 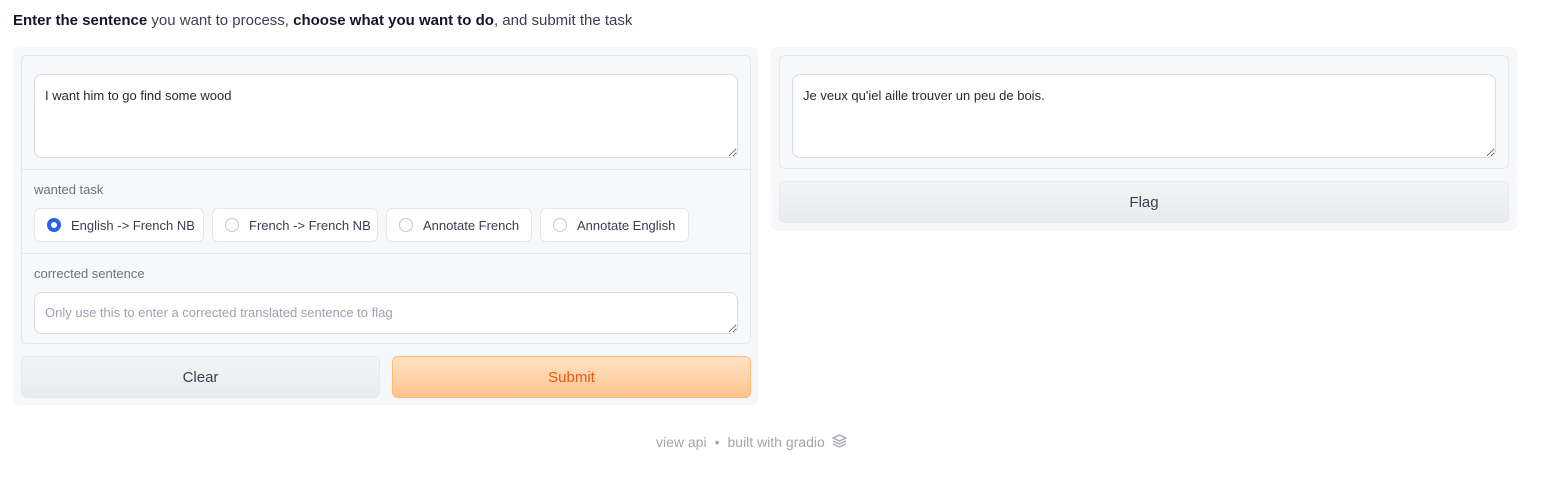 I want to click on gradio-logo-icon, so click(x=839, y=441).